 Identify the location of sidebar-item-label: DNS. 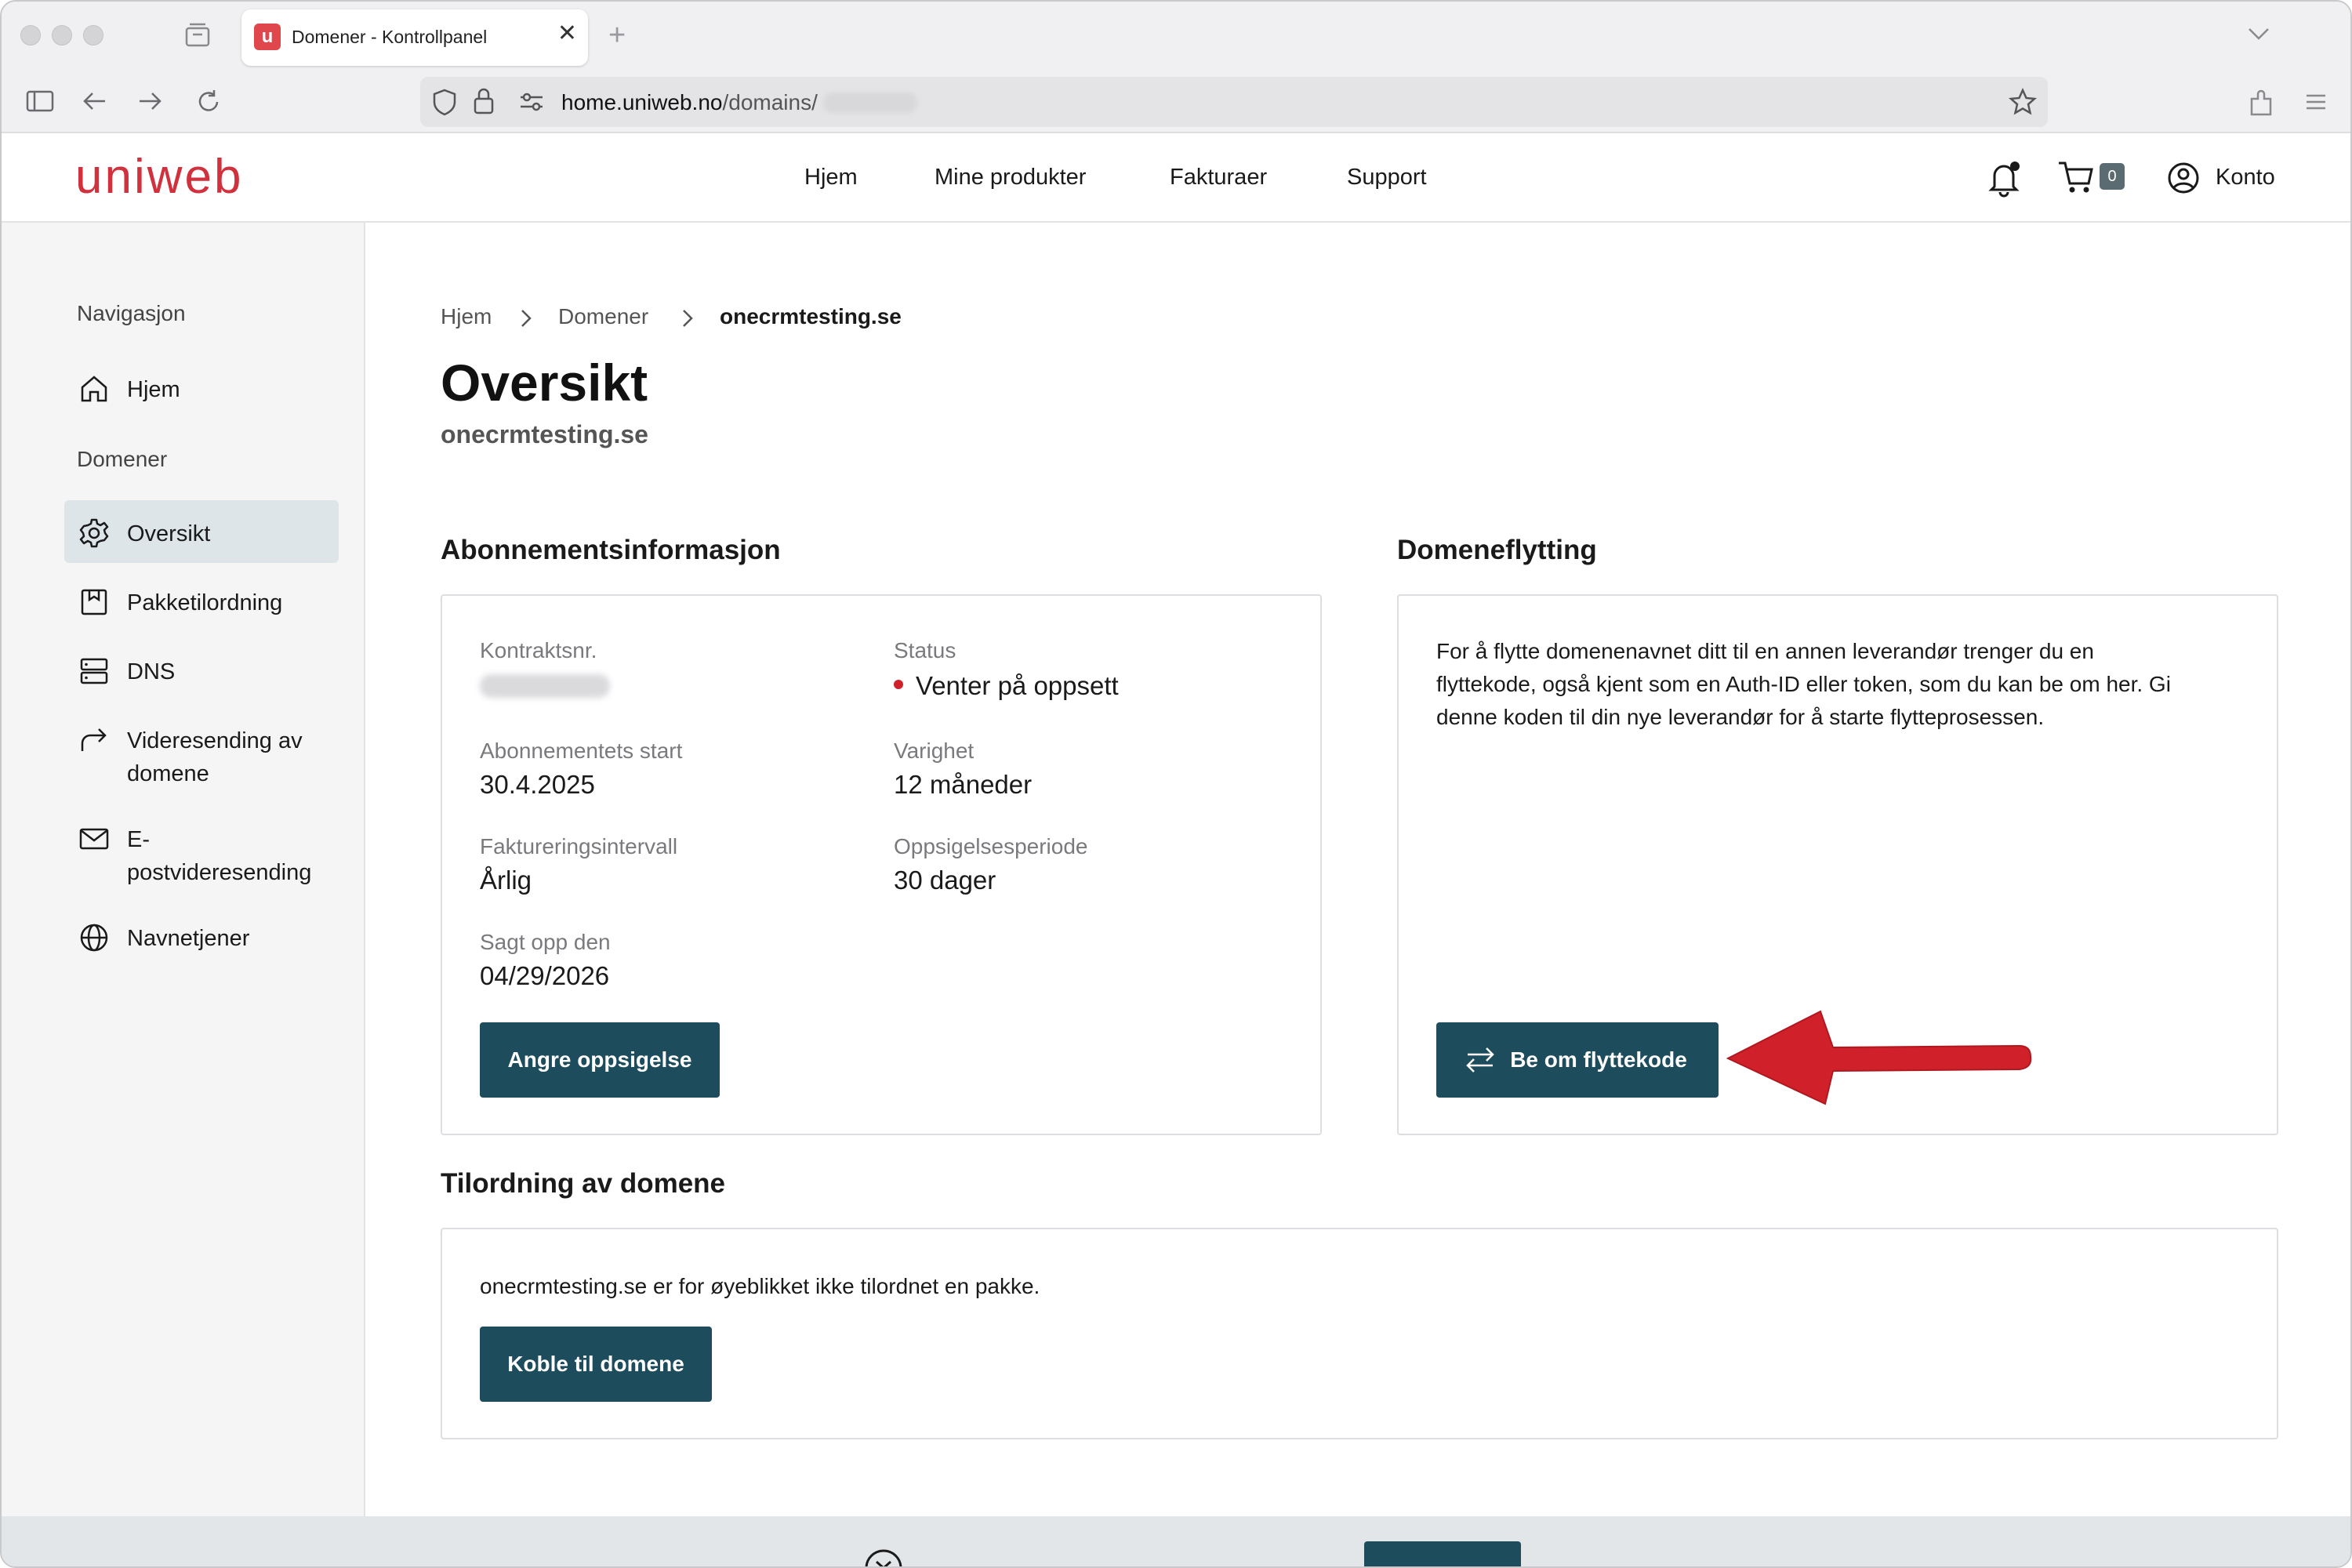
(151, 671).